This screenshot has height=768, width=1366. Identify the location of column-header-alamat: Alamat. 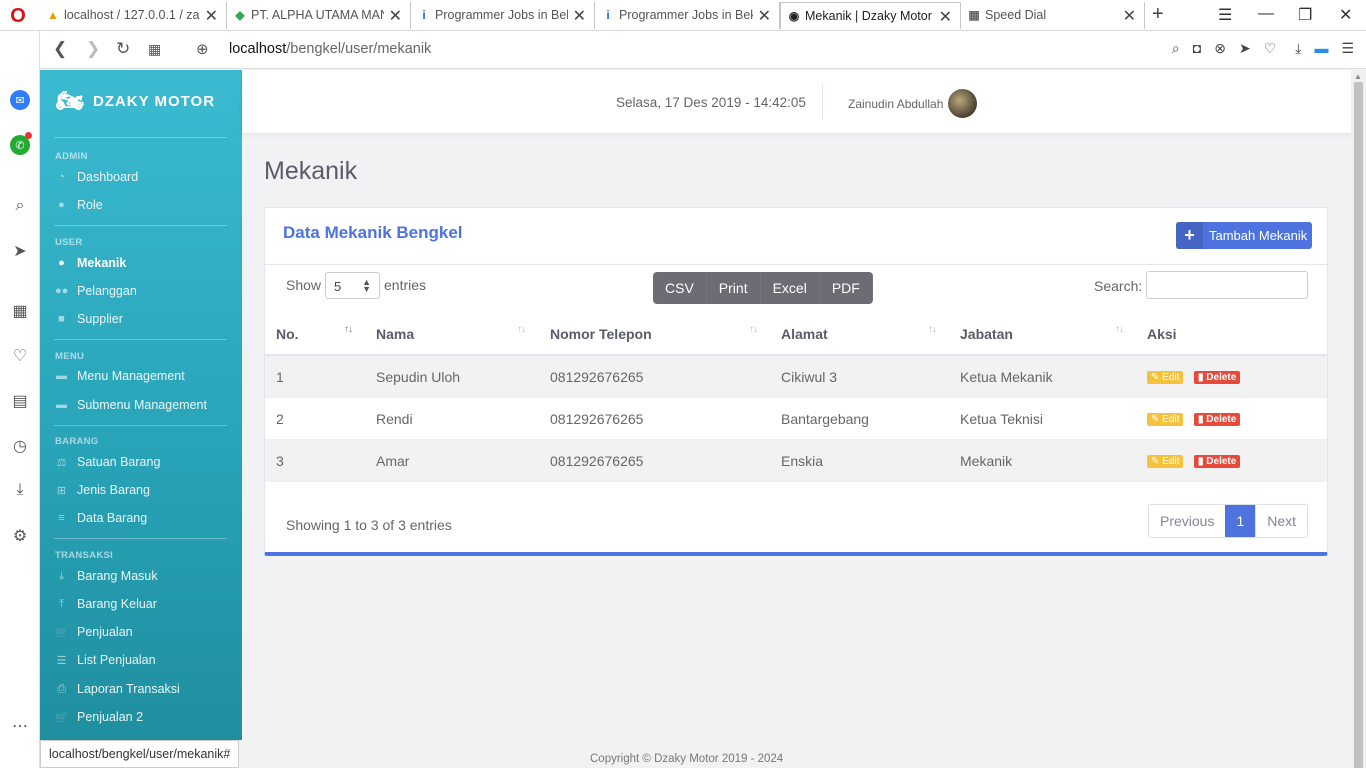
(804, 334).